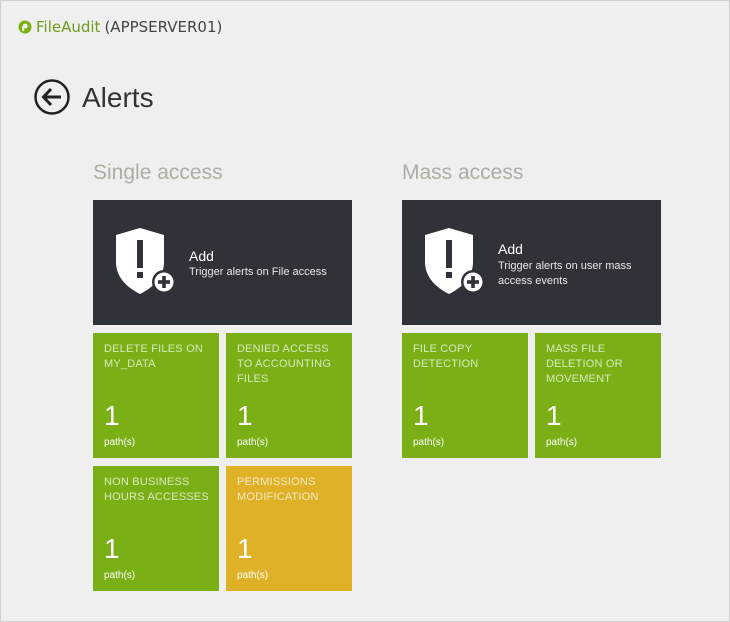 Image resolution: width=730 pixels, height=622 pixels. I want to click on add-description: Trigger alerts on File access, so click(258, 272).